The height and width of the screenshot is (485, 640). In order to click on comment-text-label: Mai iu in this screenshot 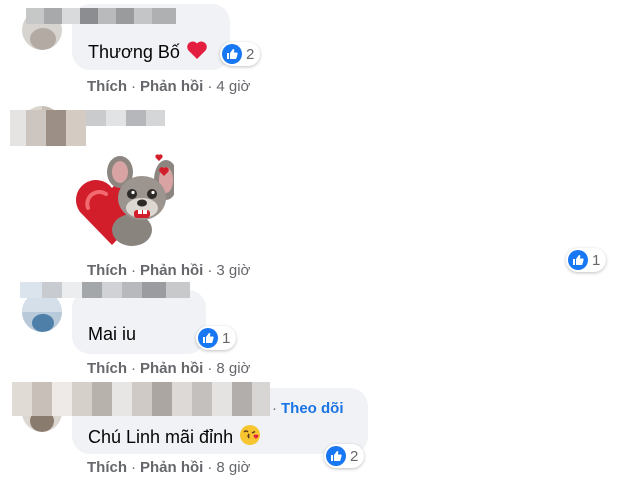, I will do `click(112, 334)`.